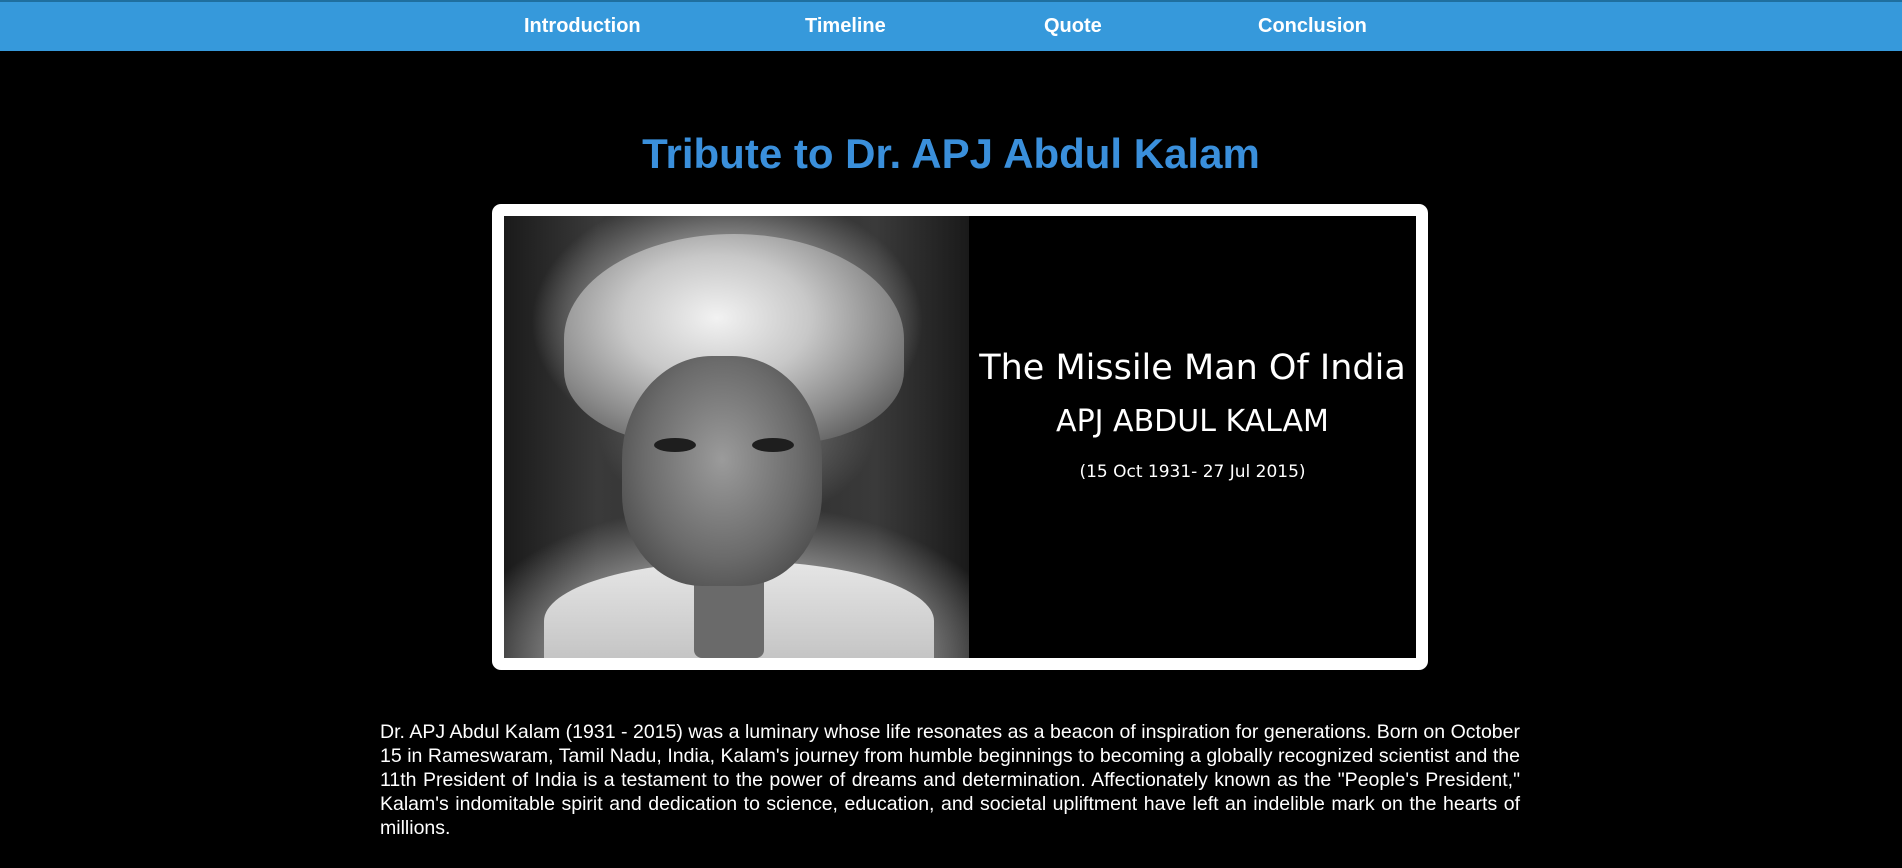 The image size is (1902, 868). What do you see at coordinates (675, 445) in the screenshot?
I see `portrait-left-eye` at bounding box center [675, 445].